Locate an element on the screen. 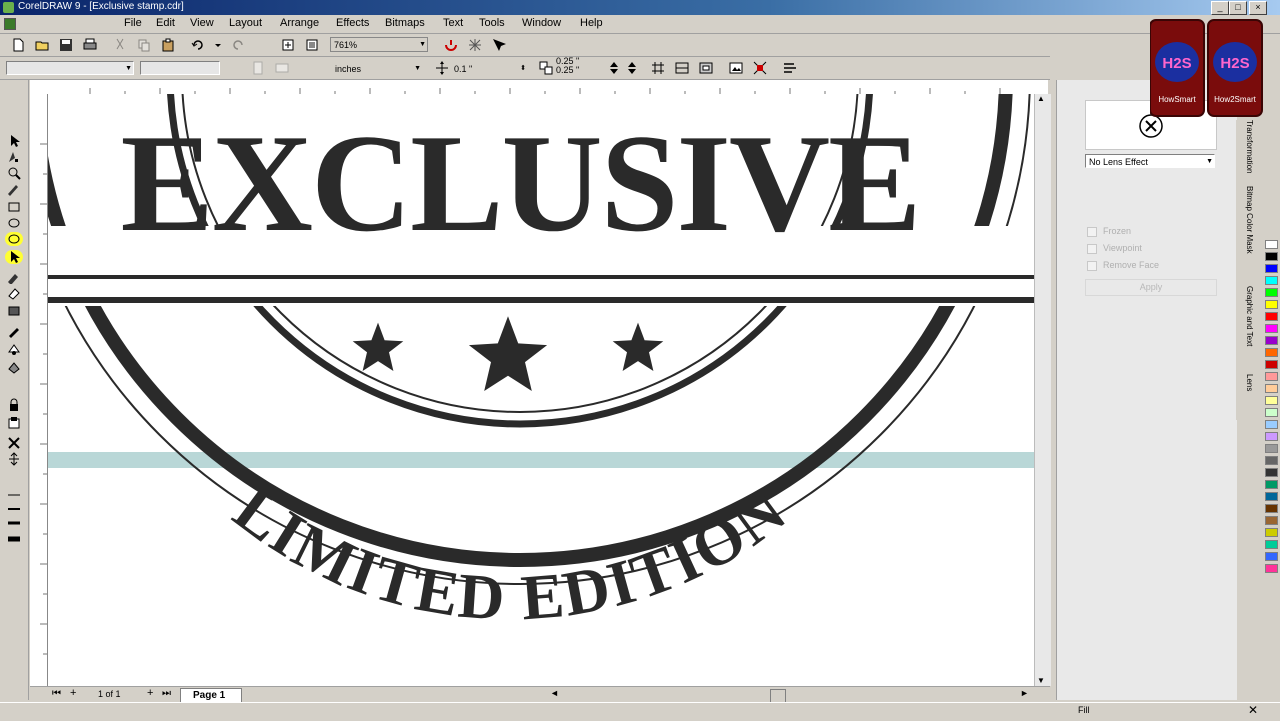 The width and height of the screenshot is (1280, 721). snap-to-objects-icon is located at coordinates (706, 68).